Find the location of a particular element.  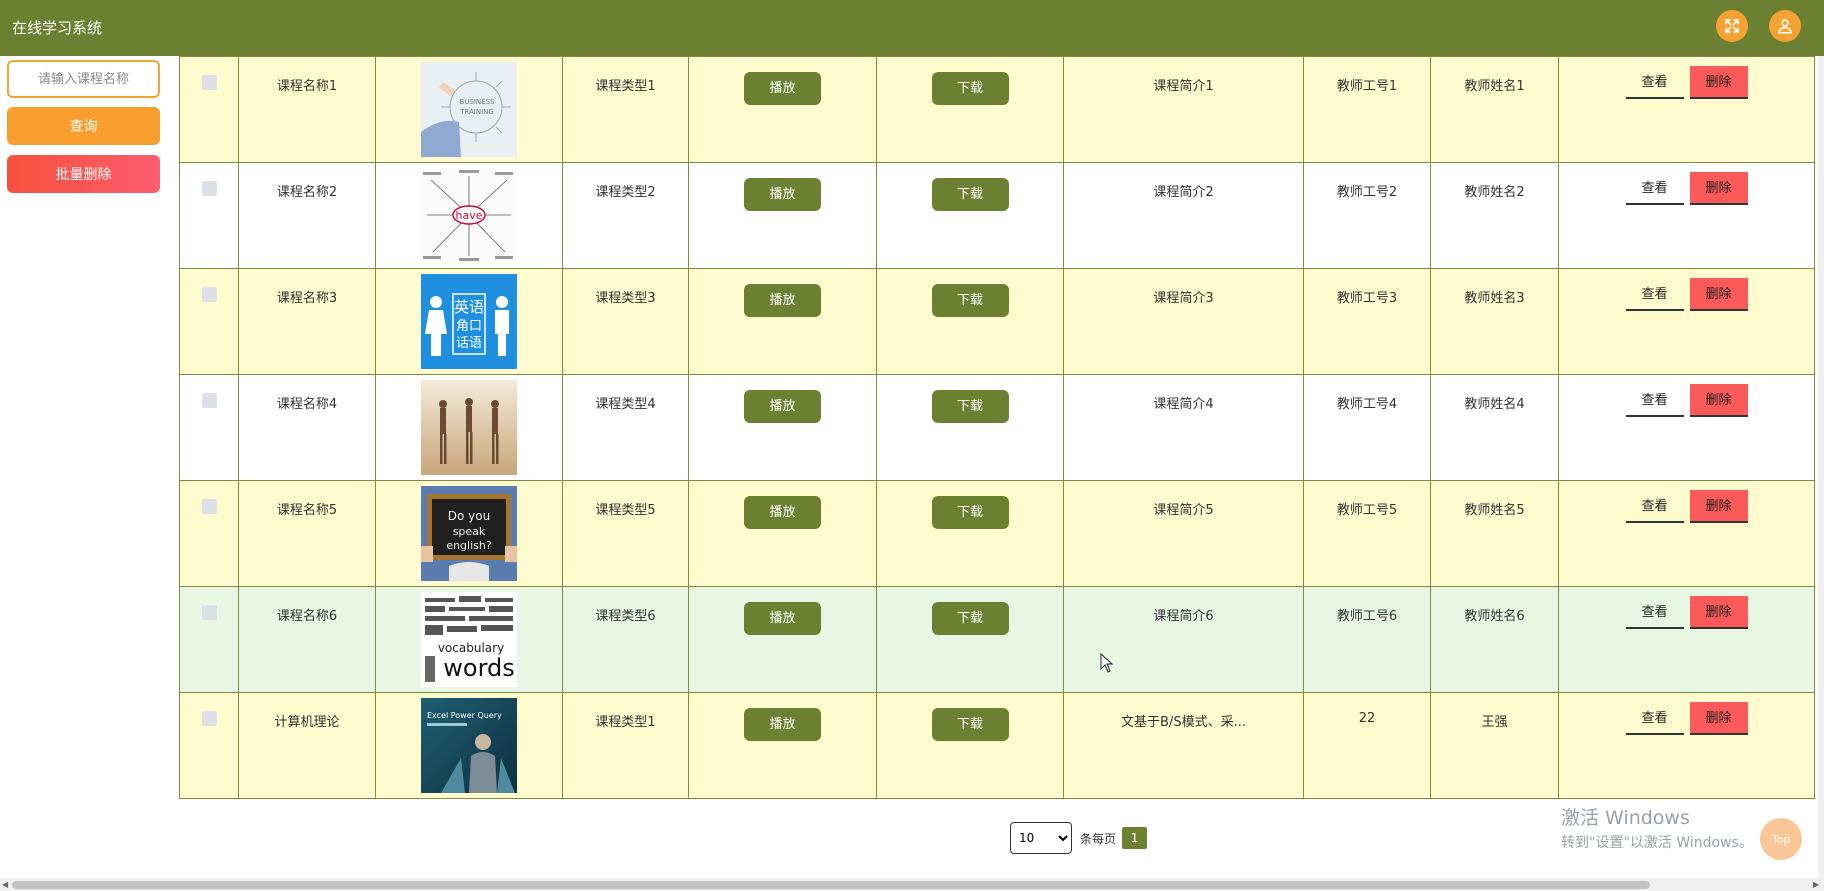

scrollbar-thumb is located at coordinates (831, 885).